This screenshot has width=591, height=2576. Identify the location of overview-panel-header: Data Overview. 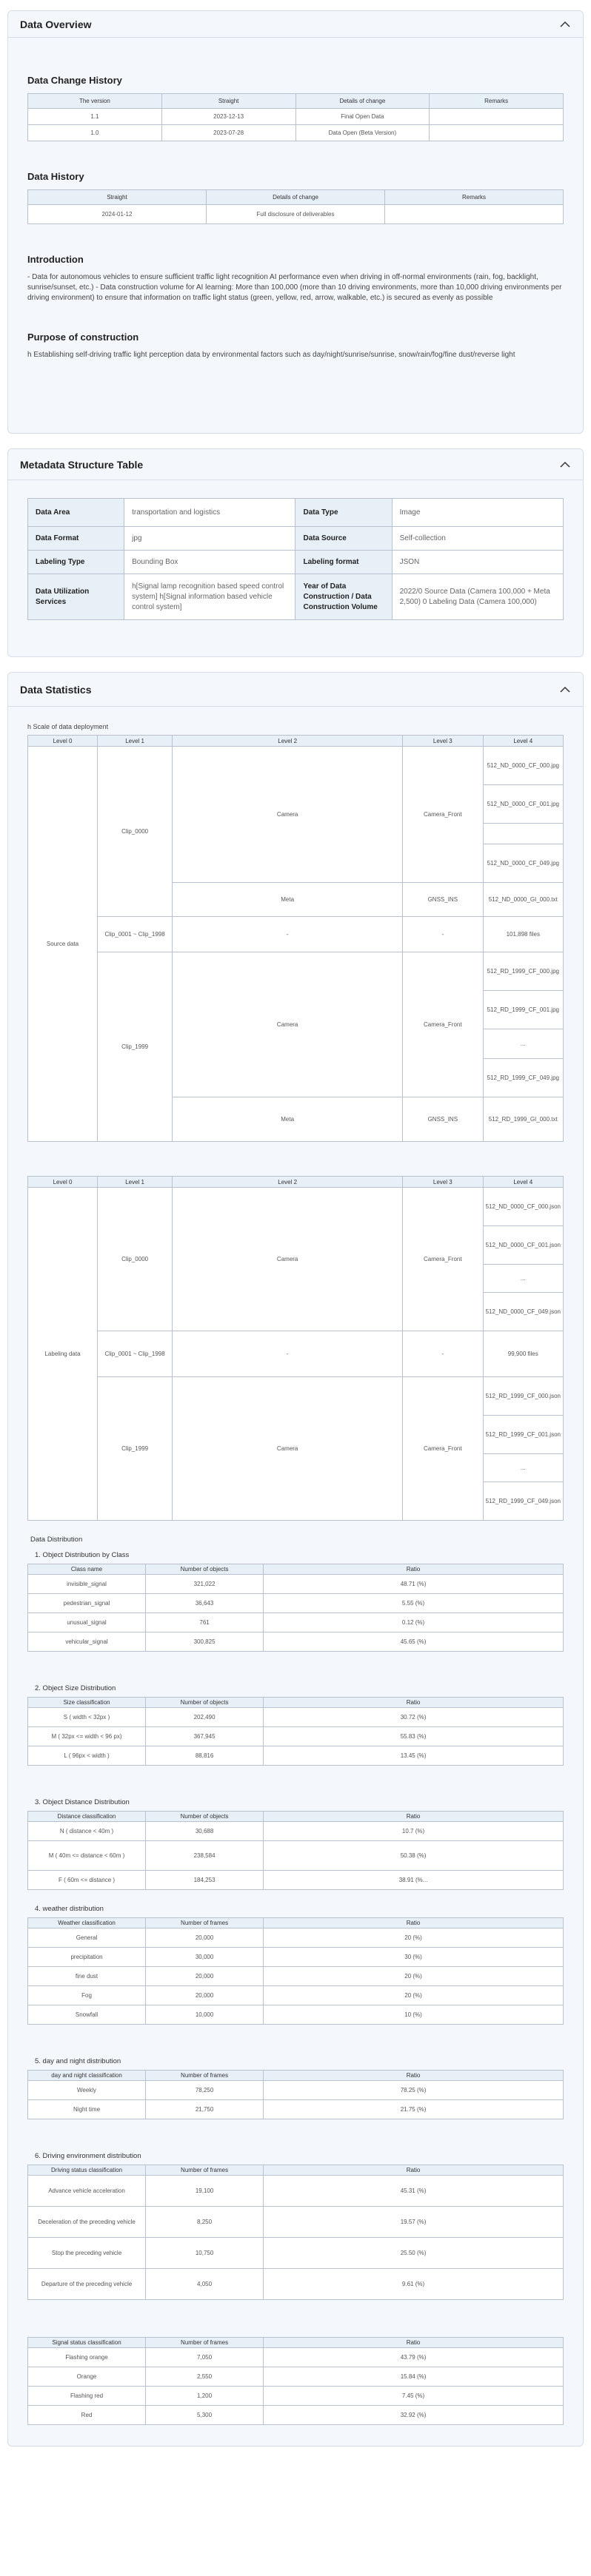
(295, 24).